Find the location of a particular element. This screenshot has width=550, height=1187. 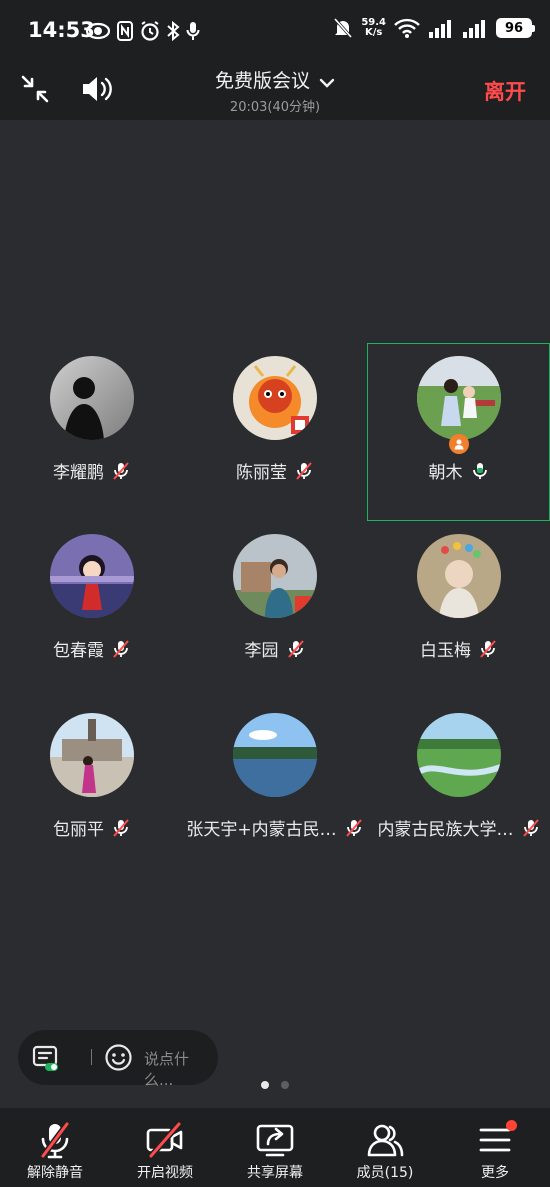

more-label: 更多 is located at coordinates (495, 1173).